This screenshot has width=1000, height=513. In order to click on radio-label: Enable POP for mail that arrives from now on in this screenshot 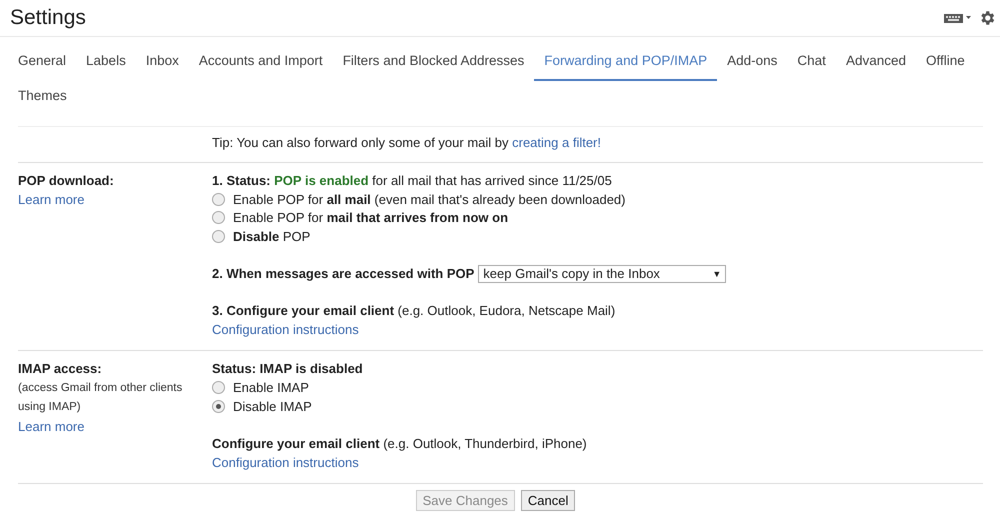, I will do `click(370, 218)`.